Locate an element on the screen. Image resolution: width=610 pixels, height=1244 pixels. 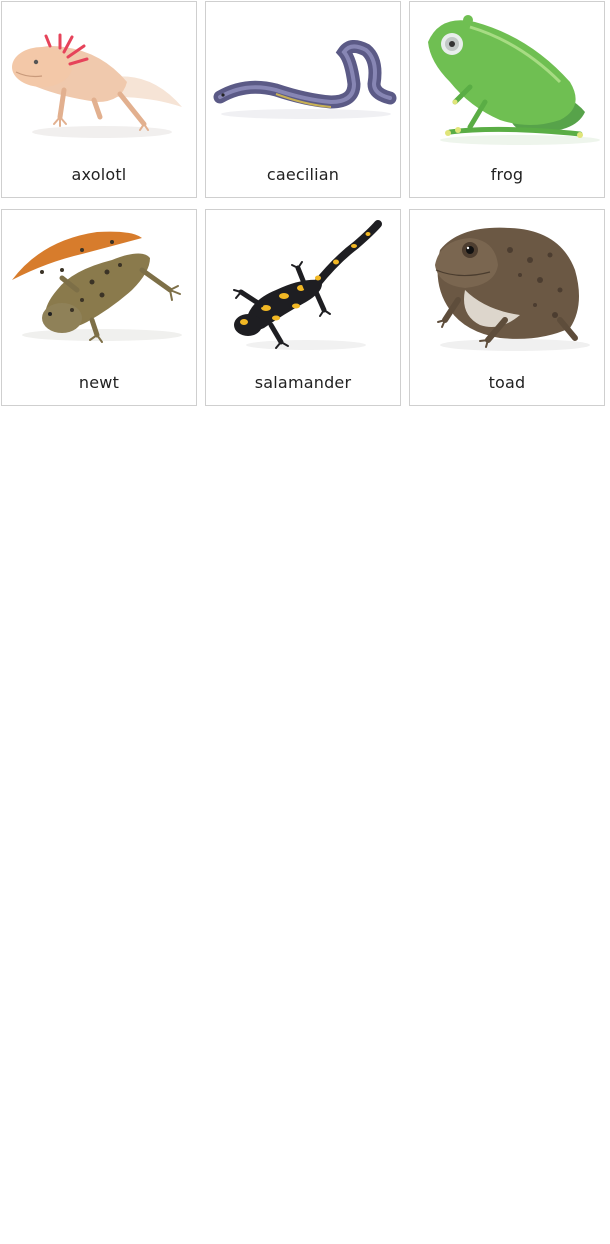
card-newt: newt is located at coordinates (99, 307).